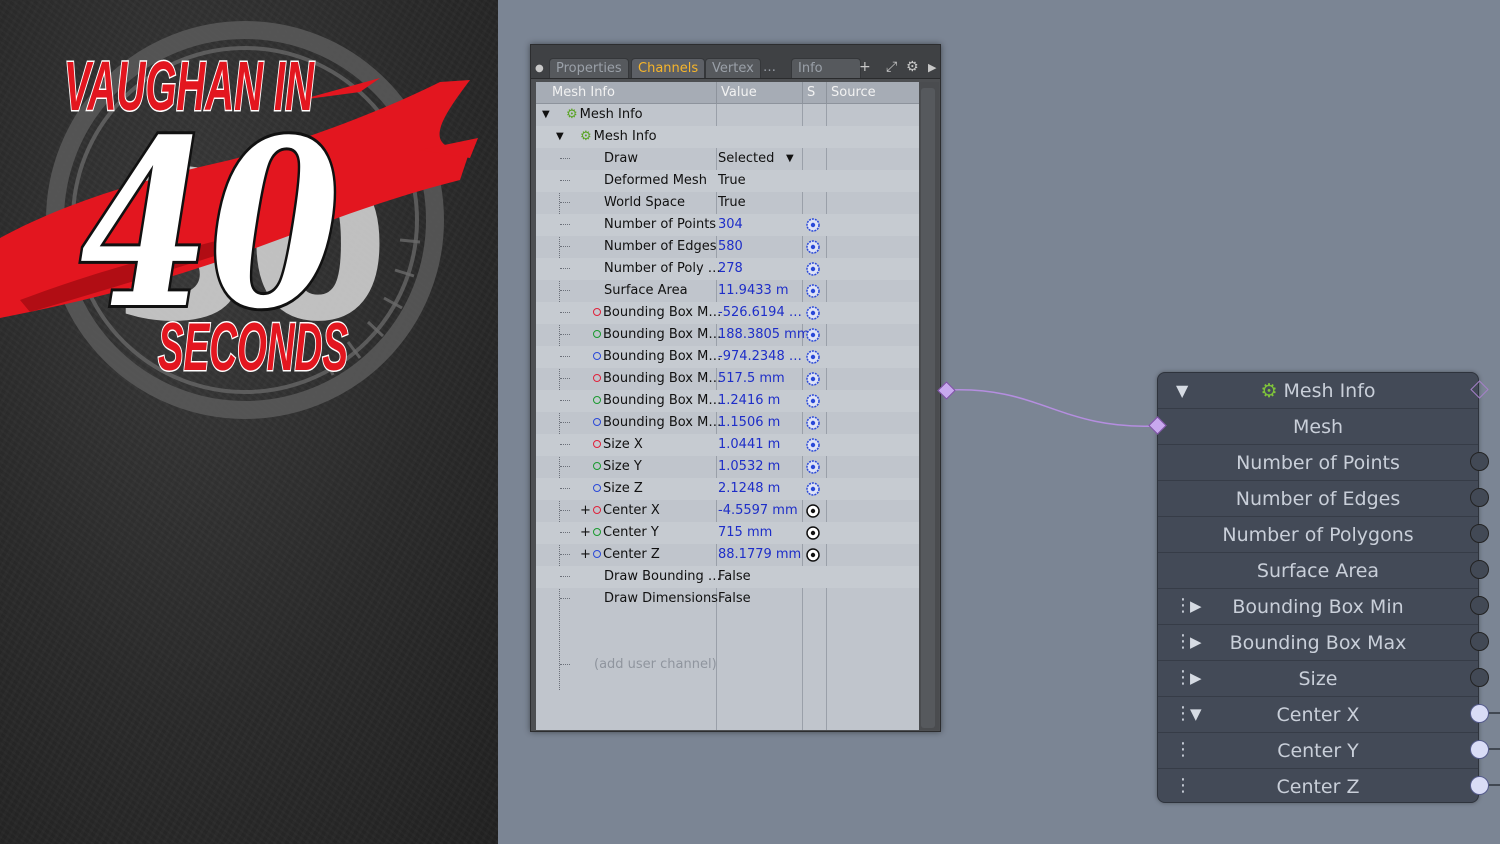 The width and height of the screenshot is (1500, 844). I want to click on channel-value: 2.1248 m, so click(749, 489).